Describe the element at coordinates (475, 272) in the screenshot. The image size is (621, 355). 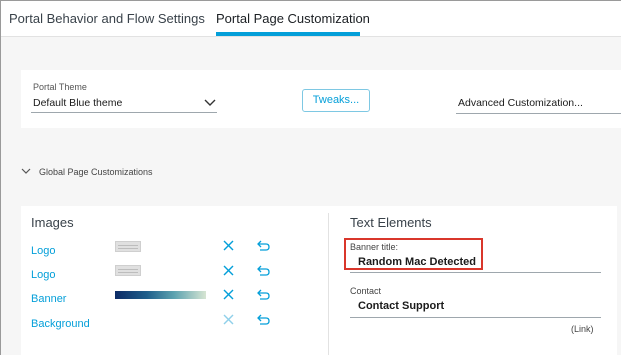
I see `banner-title-underline` at that location.